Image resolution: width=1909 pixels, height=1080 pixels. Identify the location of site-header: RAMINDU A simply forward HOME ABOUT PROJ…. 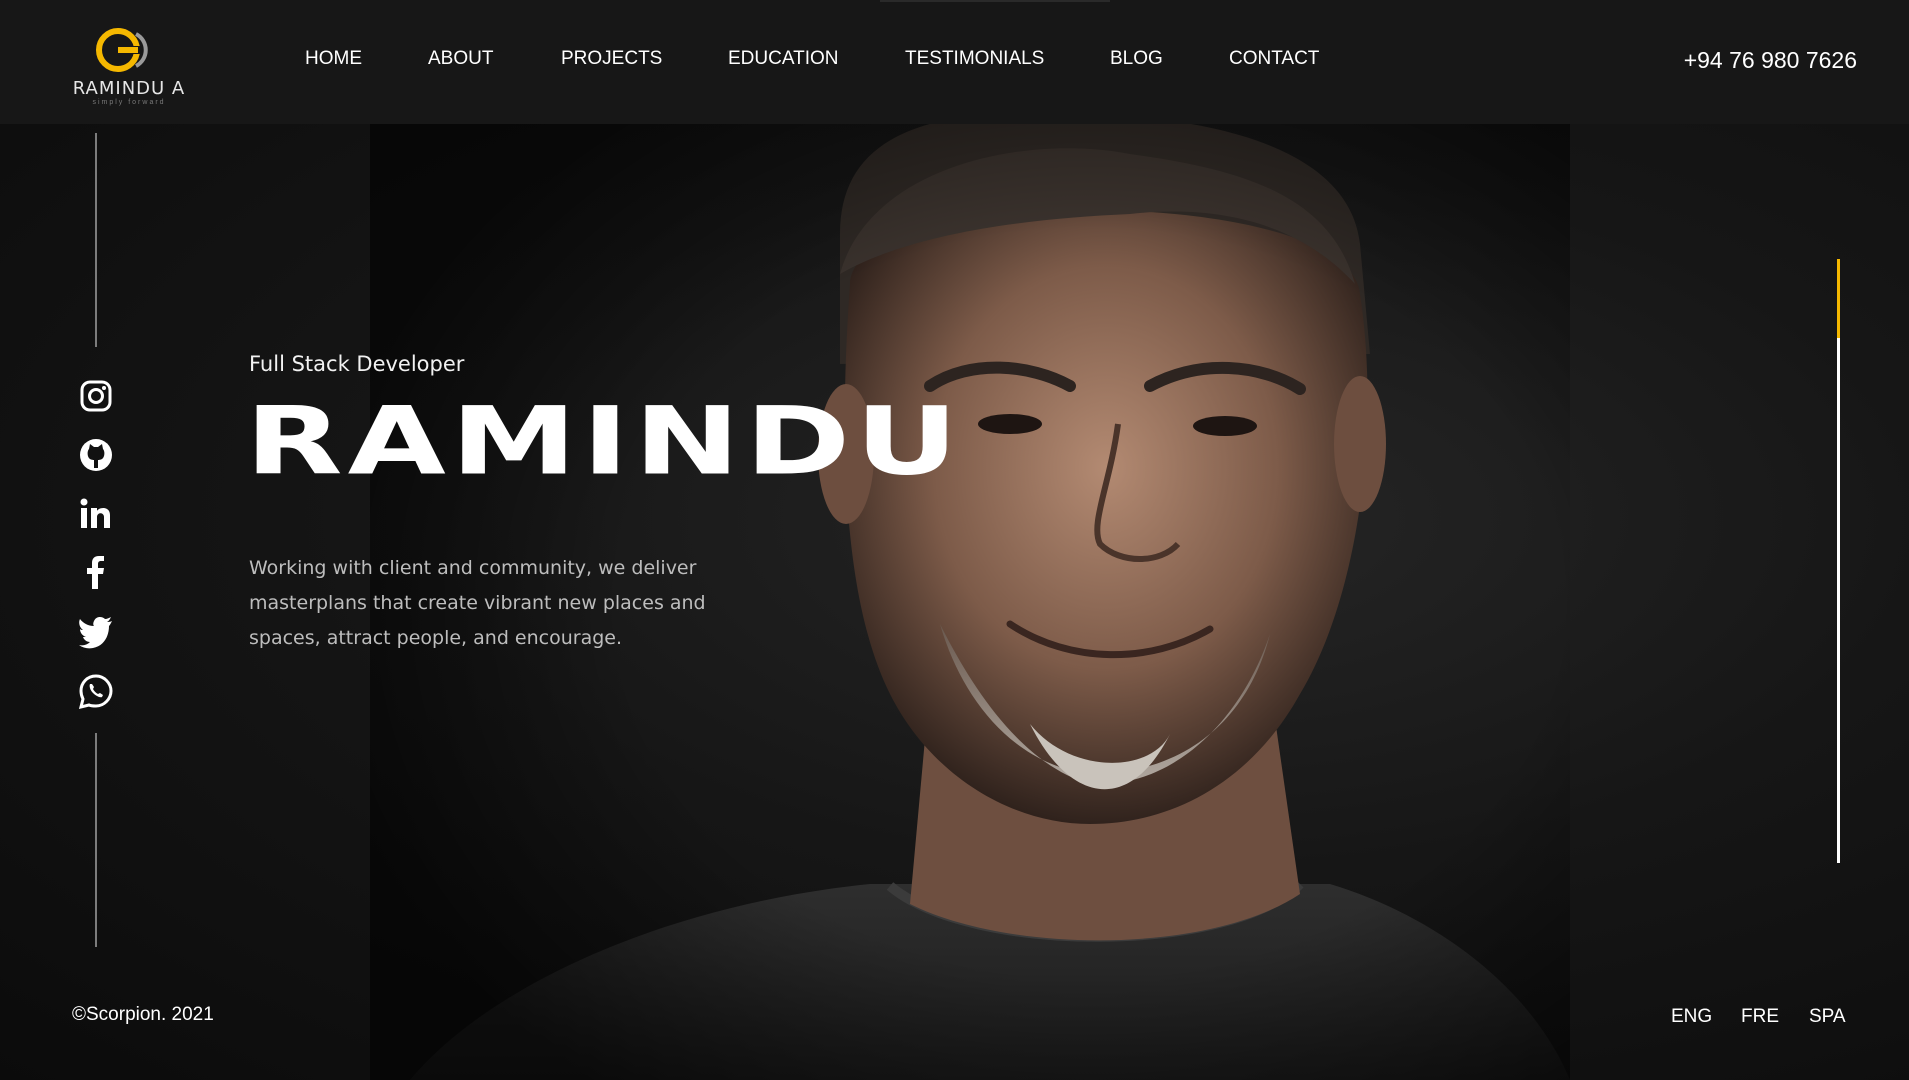
(954, 62).